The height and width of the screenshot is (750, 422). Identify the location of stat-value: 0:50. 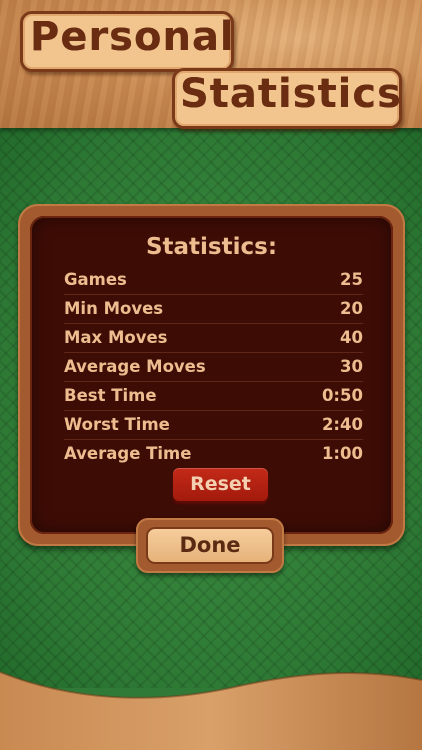
(342, 395).